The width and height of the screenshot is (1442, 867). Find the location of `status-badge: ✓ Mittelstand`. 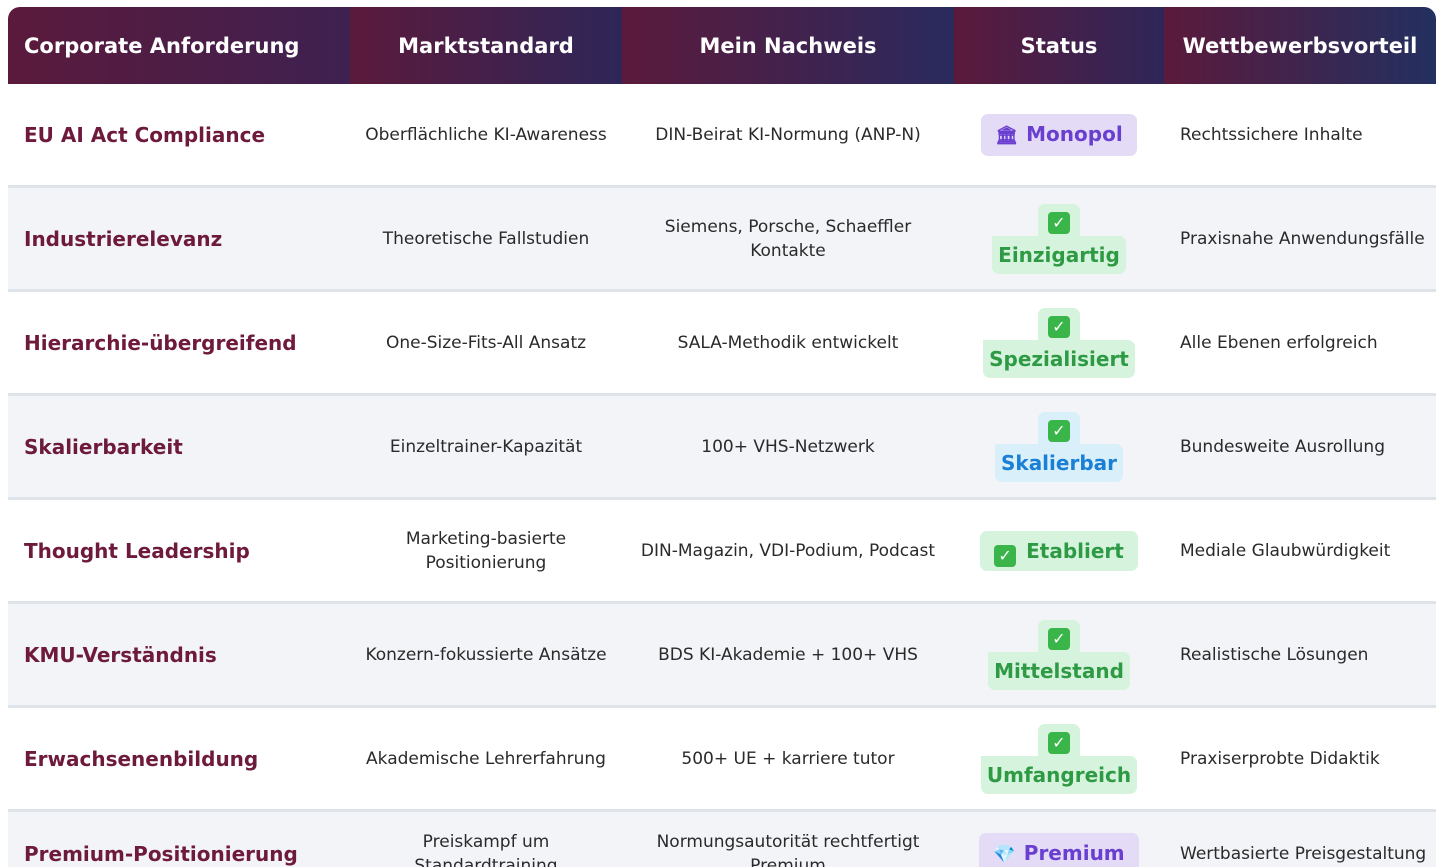

status-badge: ✓ Mittelstand is located at coordinates (1059, 654).